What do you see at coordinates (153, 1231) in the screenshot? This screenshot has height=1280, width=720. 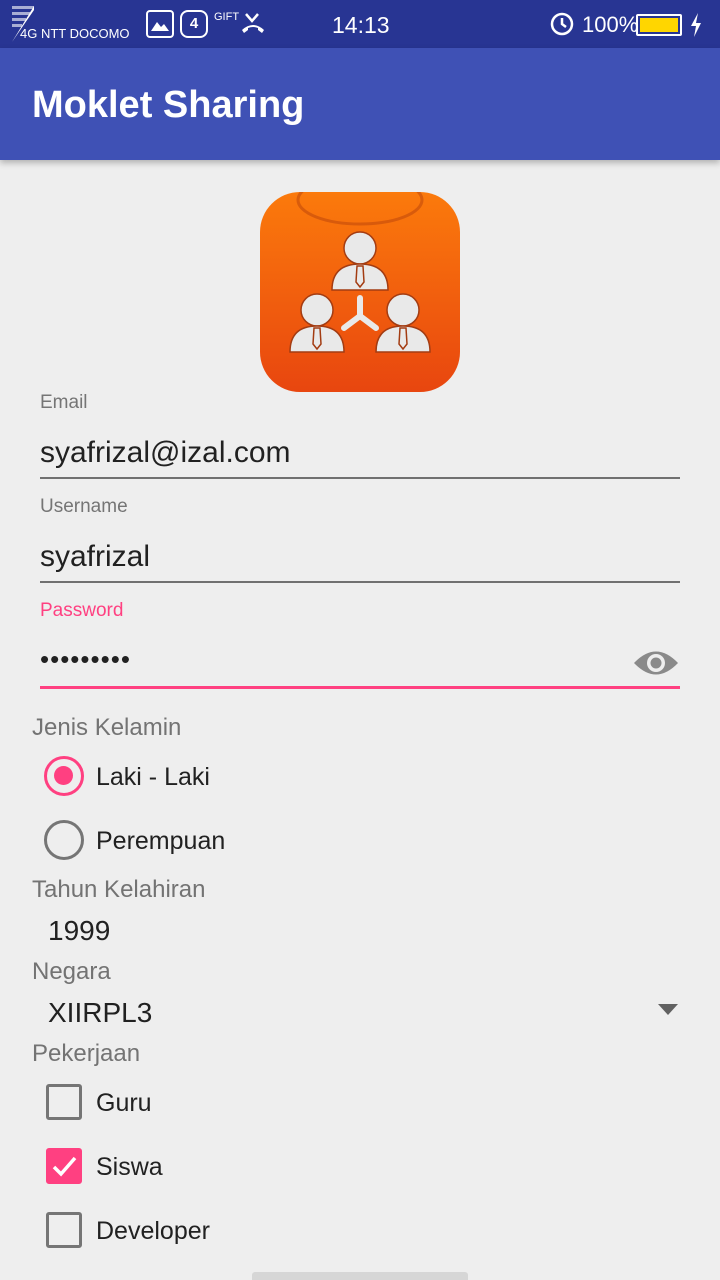 I see `checkbox-developer-label: Developer` at bounding box center [153, 1231].